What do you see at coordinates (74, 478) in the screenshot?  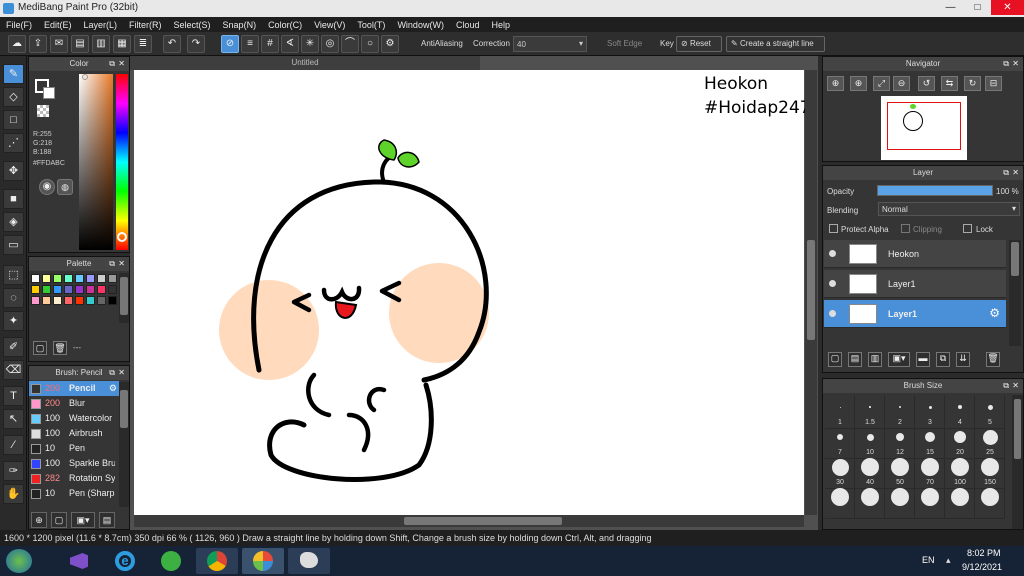 I see `brush-item: 282 Rotation Sy` at bounding box center [74, 478].